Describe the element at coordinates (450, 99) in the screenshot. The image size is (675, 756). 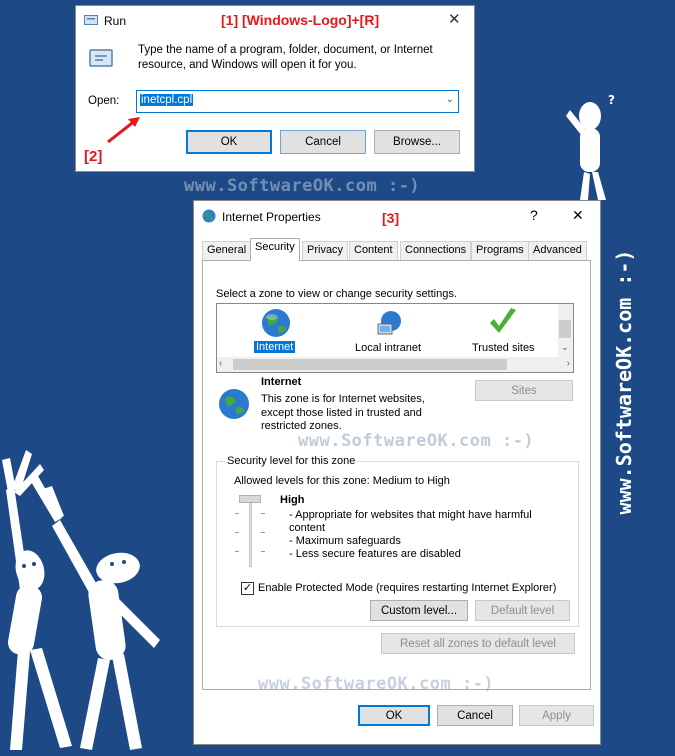
I see `chevron-down-icon: ⌄` at that location.